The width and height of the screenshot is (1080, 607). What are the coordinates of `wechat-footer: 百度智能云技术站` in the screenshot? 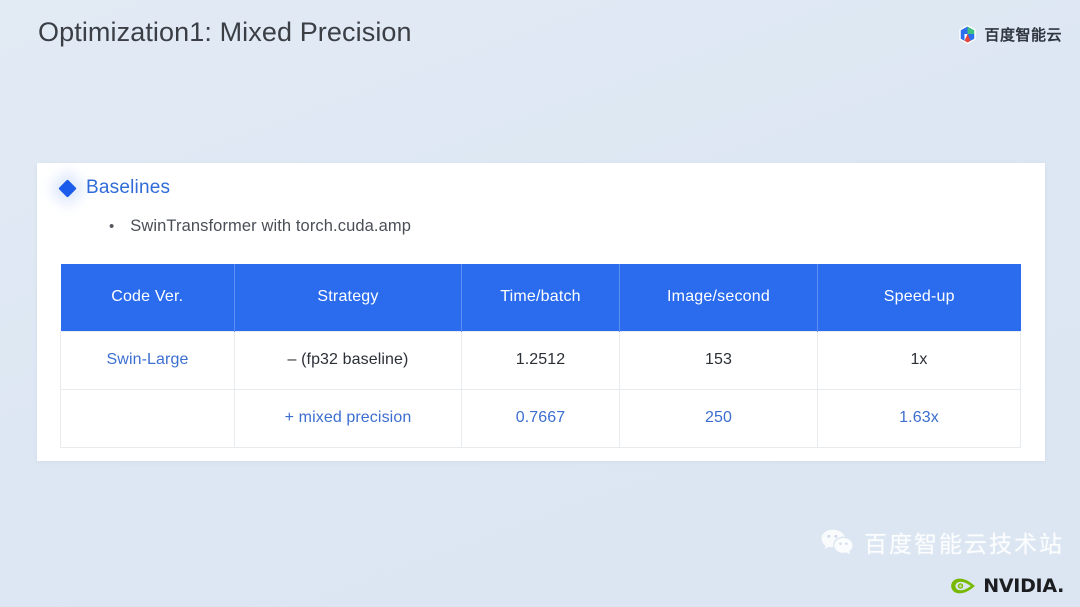 It's located at (942, 542).